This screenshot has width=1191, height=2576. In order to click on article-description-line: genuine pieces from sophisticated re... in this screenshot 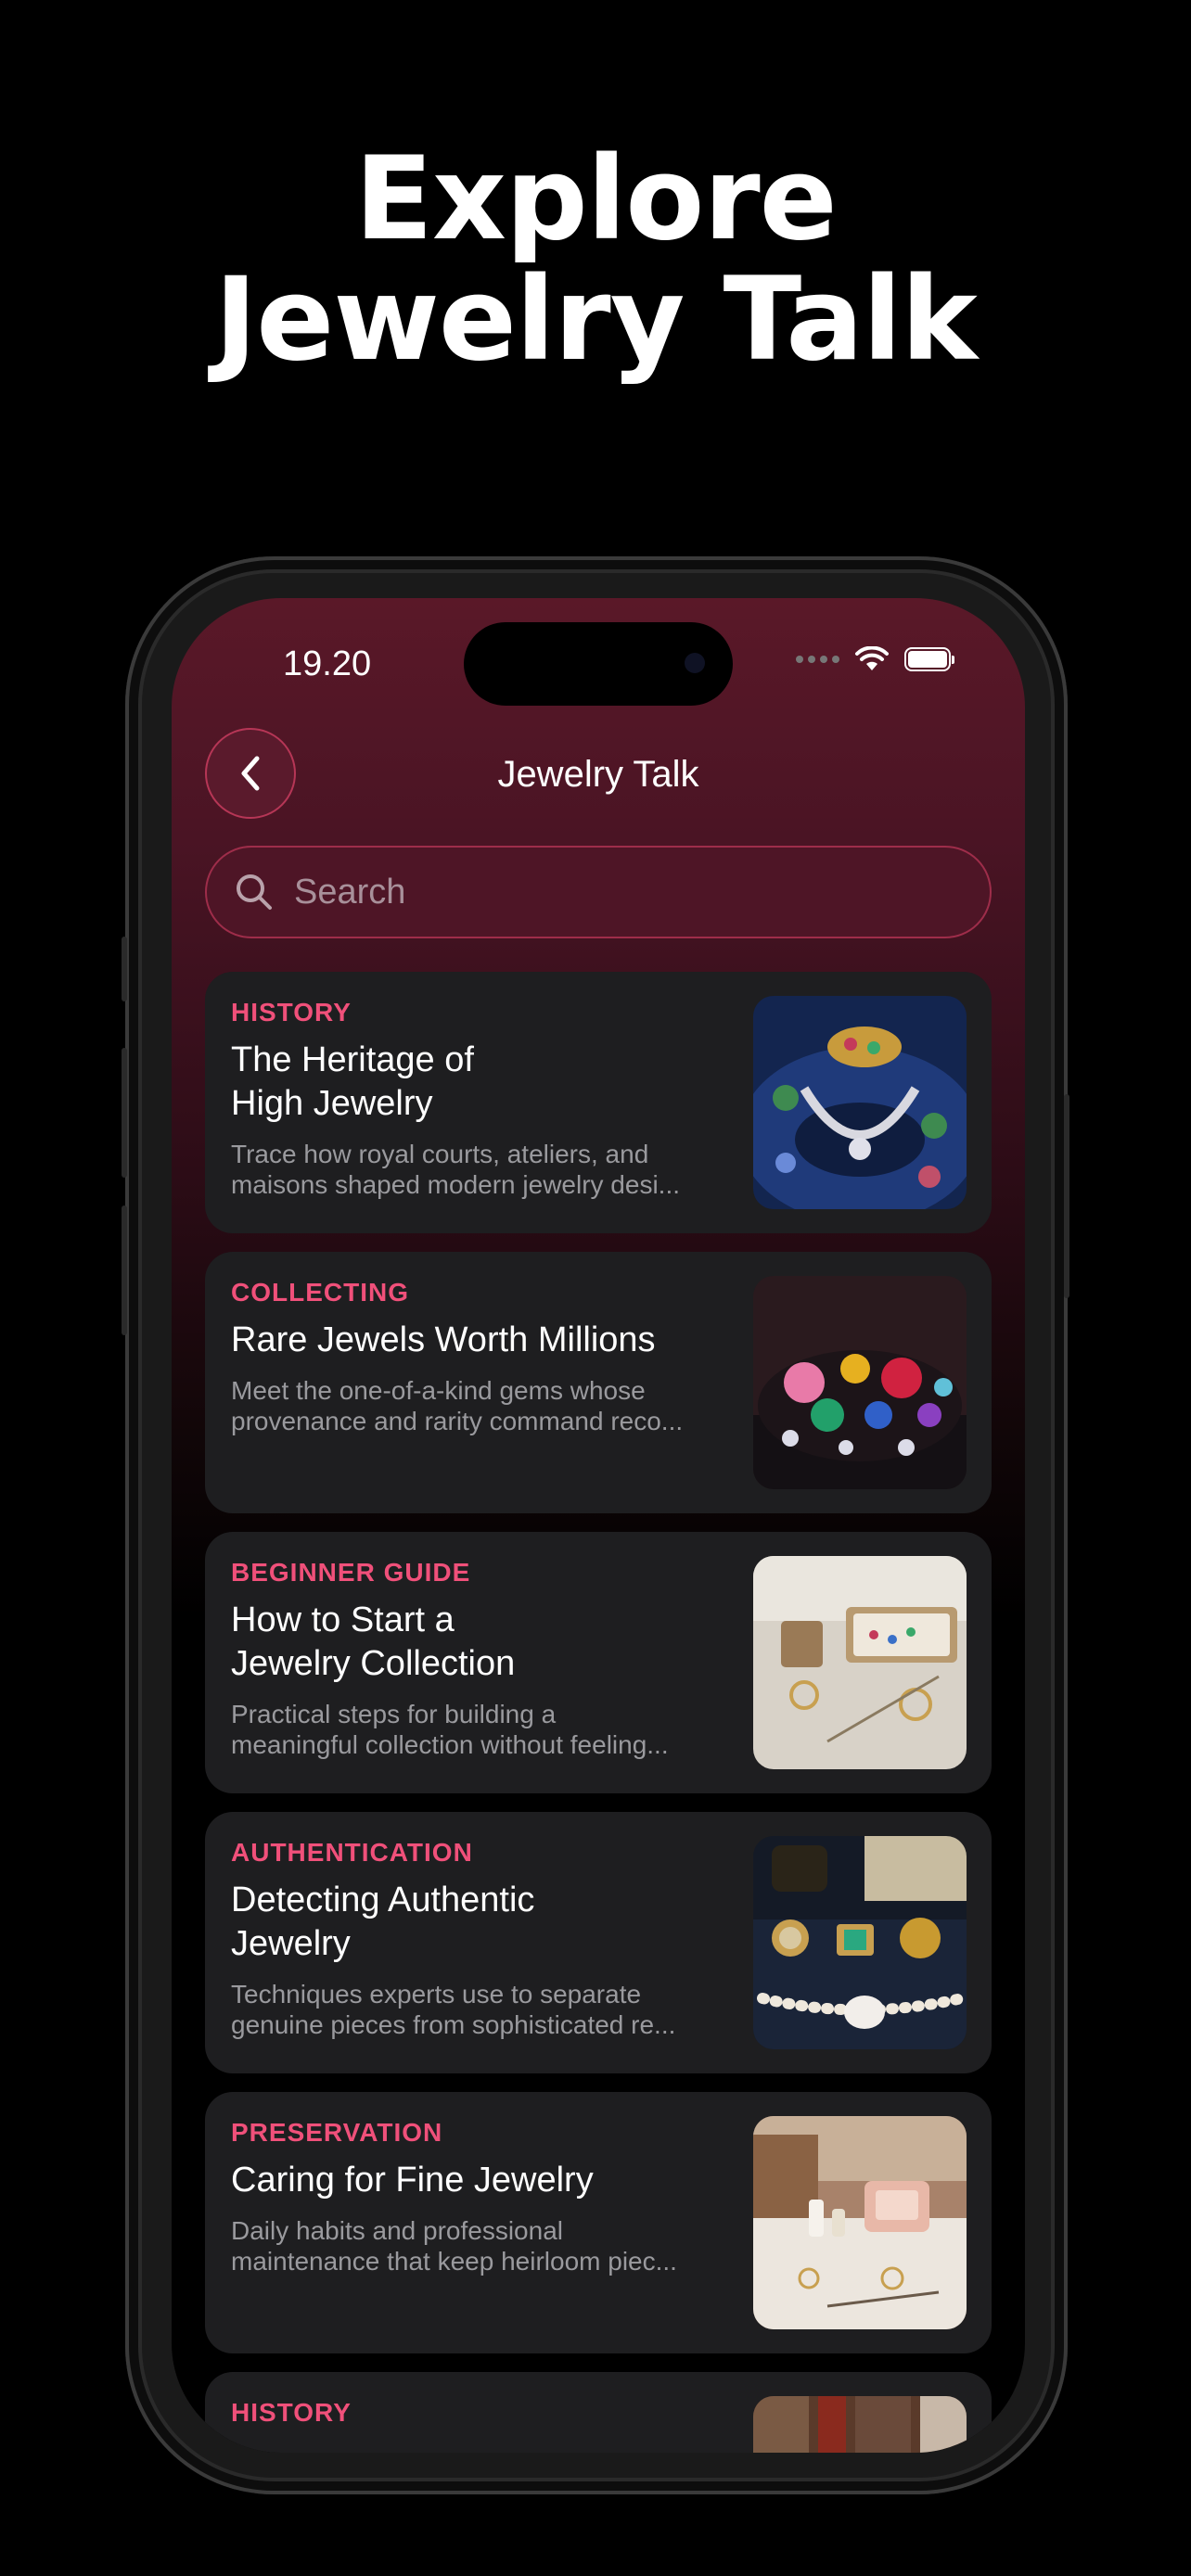, I will do `click(453, 2024)`.